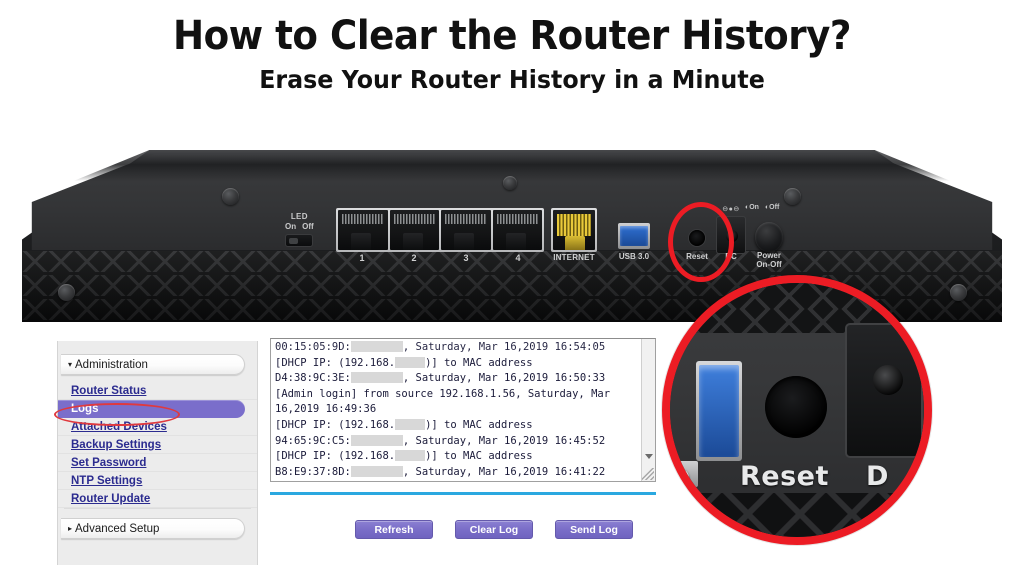  What do you see at coordinates (648, 410) in the screenshot?
I see `log-scrollbar` at bounding box center [648, 410].